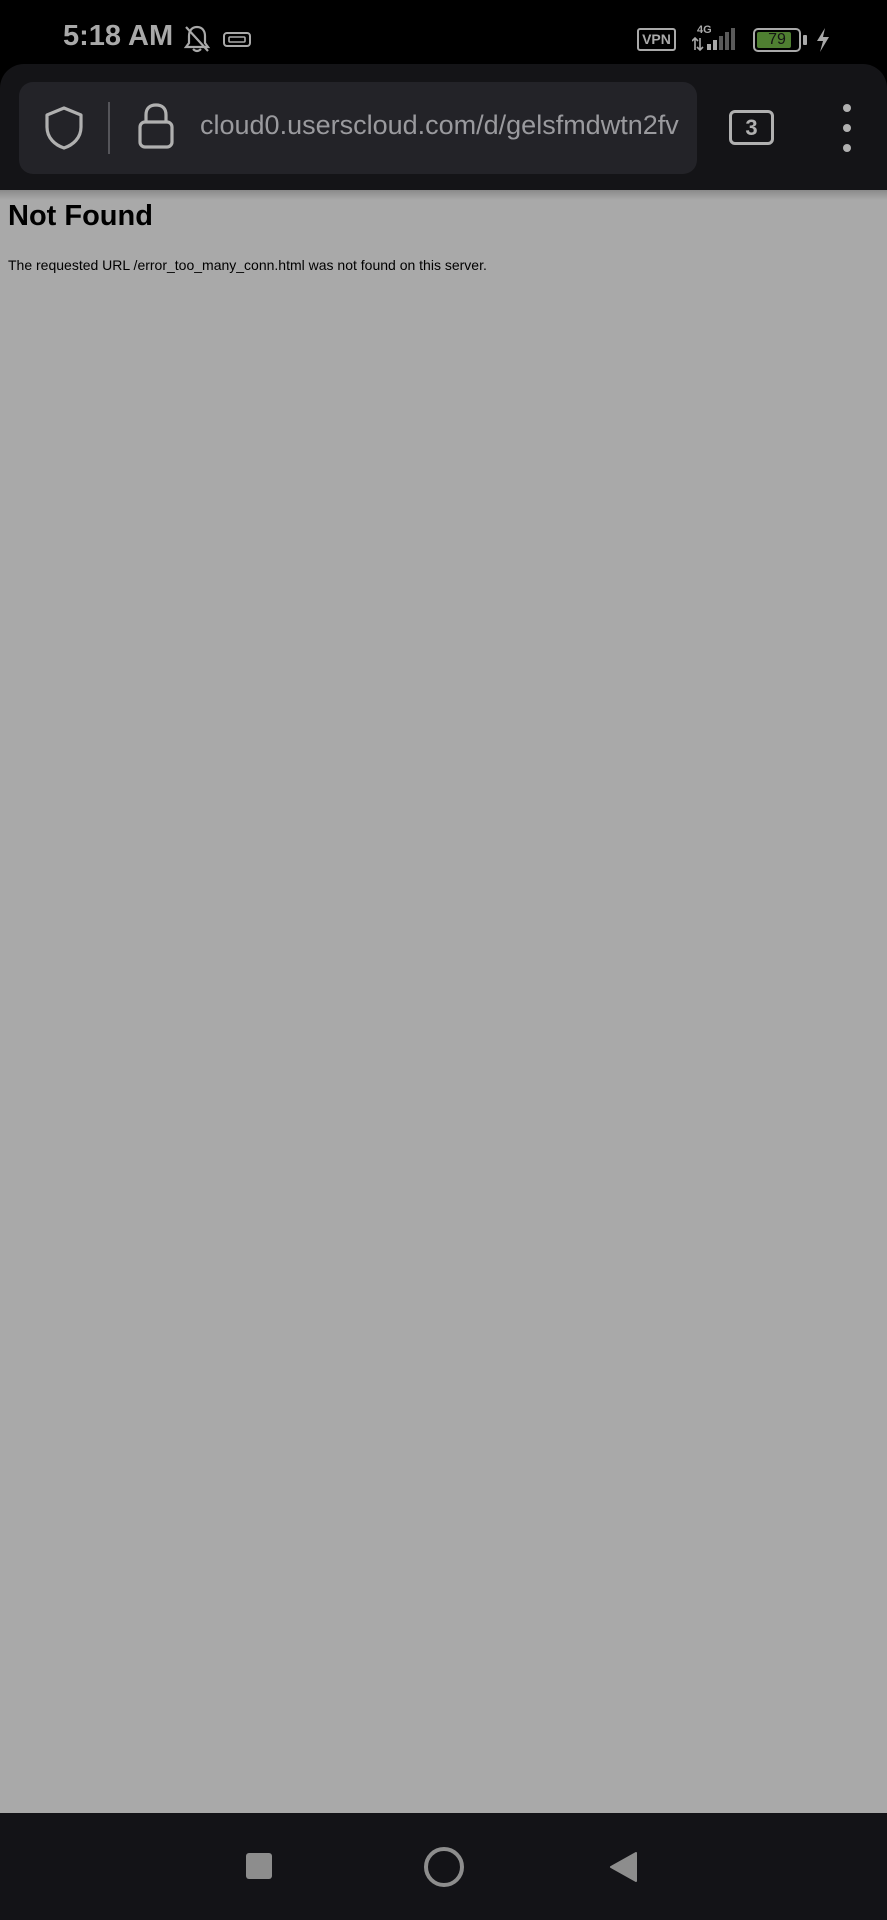 This screenshot has height=1920, width=887. I want to click on address-bar: cloud0.userscloud.com/d/gelsfmdwtn2fv, so click(358, 128).